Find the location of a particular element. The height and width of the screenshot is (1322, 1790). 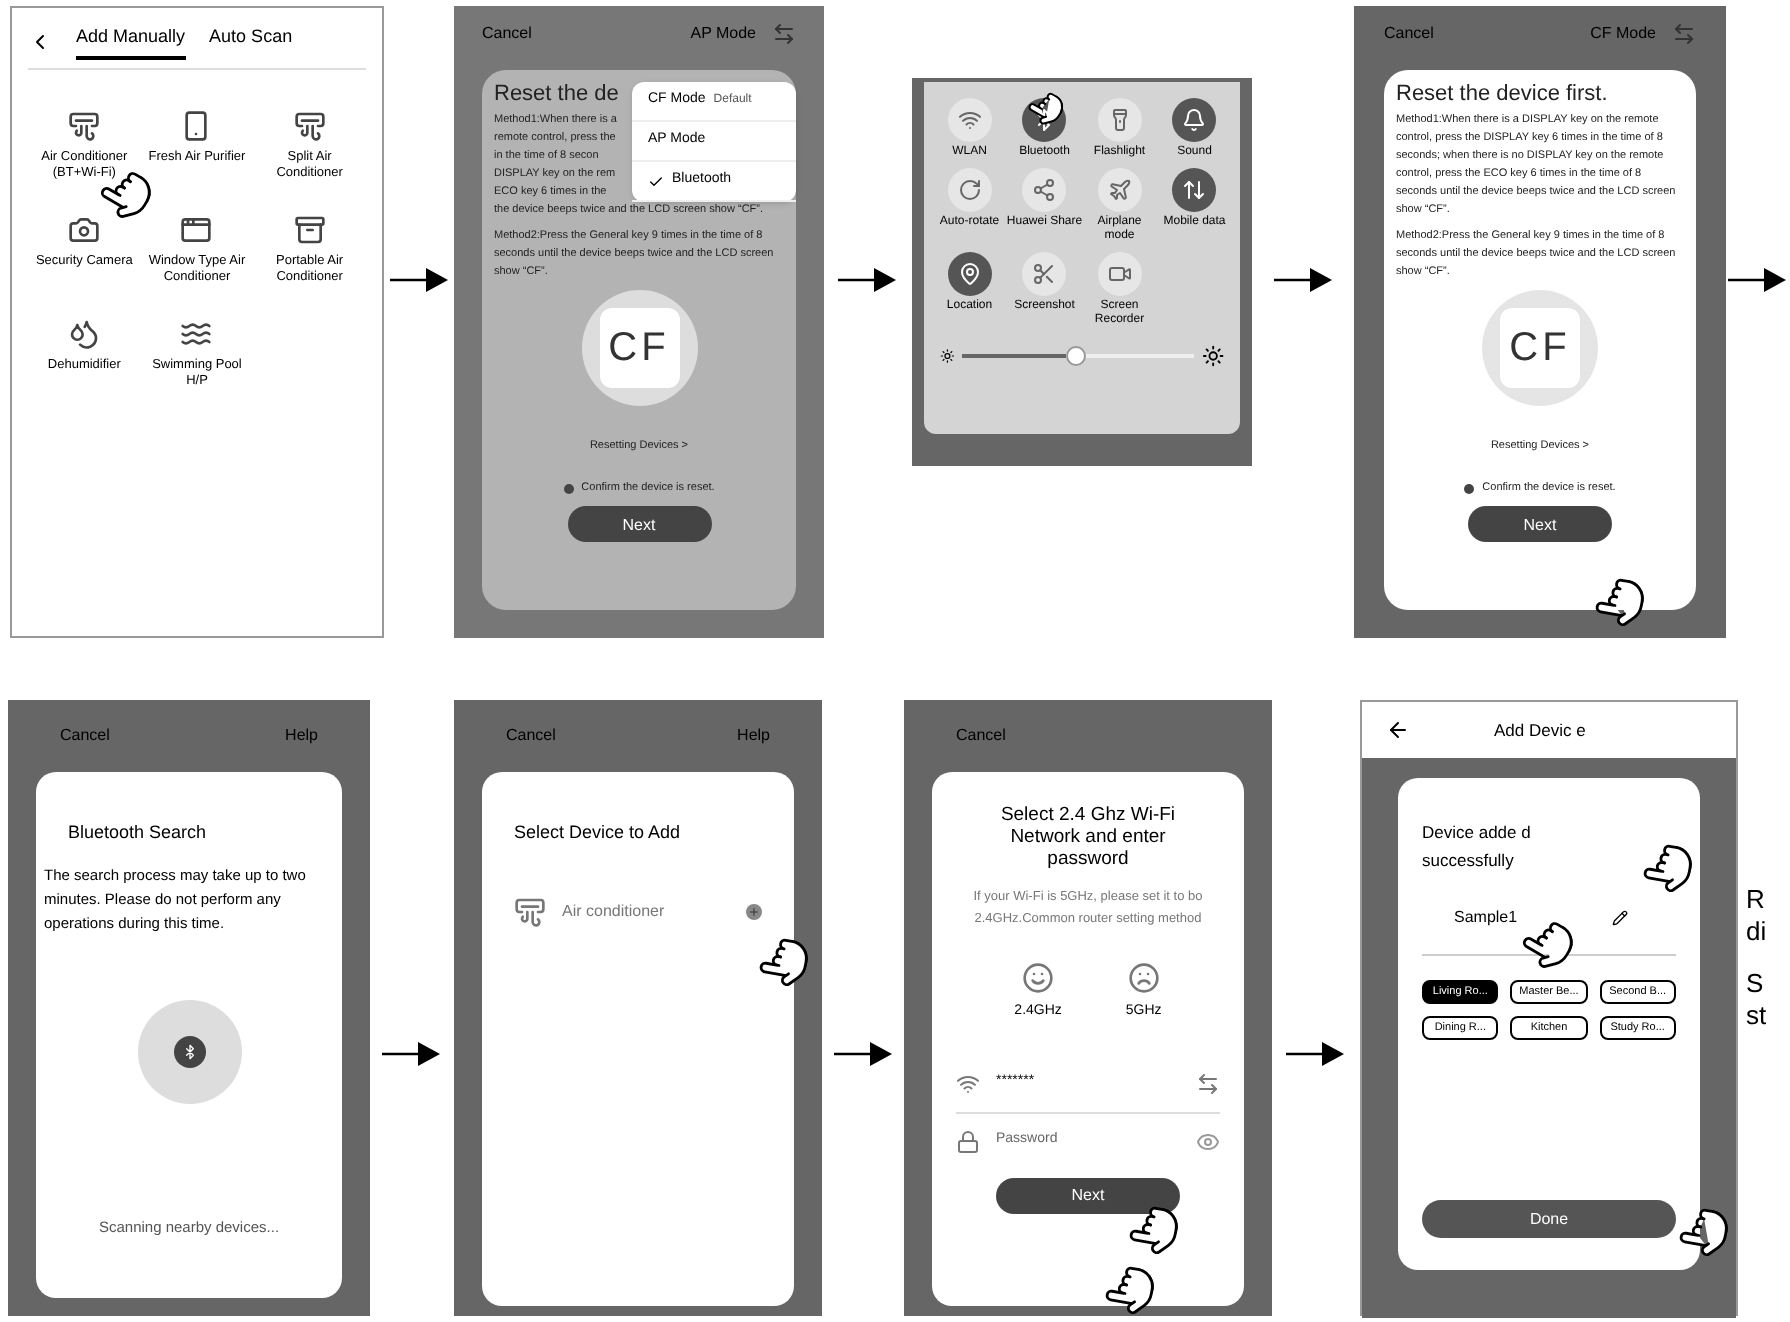

slider-thumb is located at coordinates (1076, 356).